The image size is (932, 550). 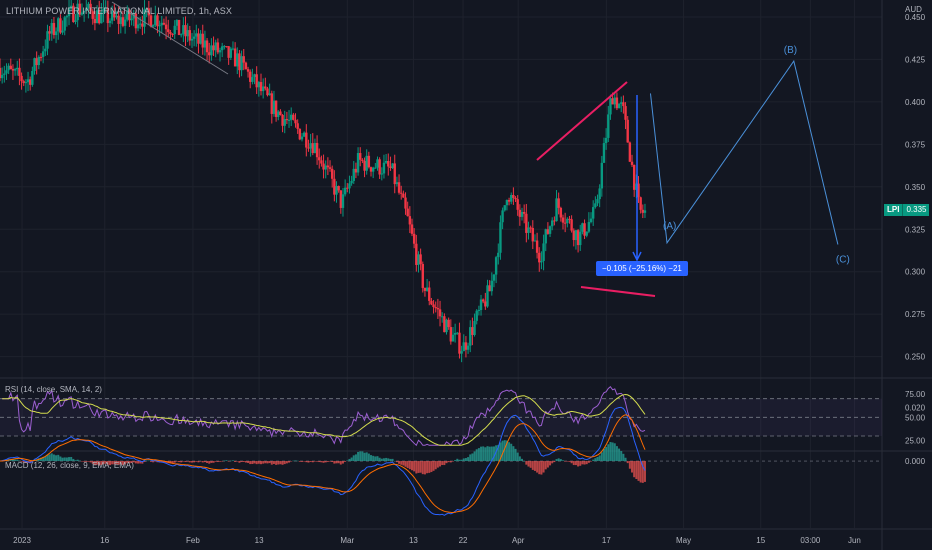 I want to click on rsi-tick-label: 50.00, so click(x=915, y=417).